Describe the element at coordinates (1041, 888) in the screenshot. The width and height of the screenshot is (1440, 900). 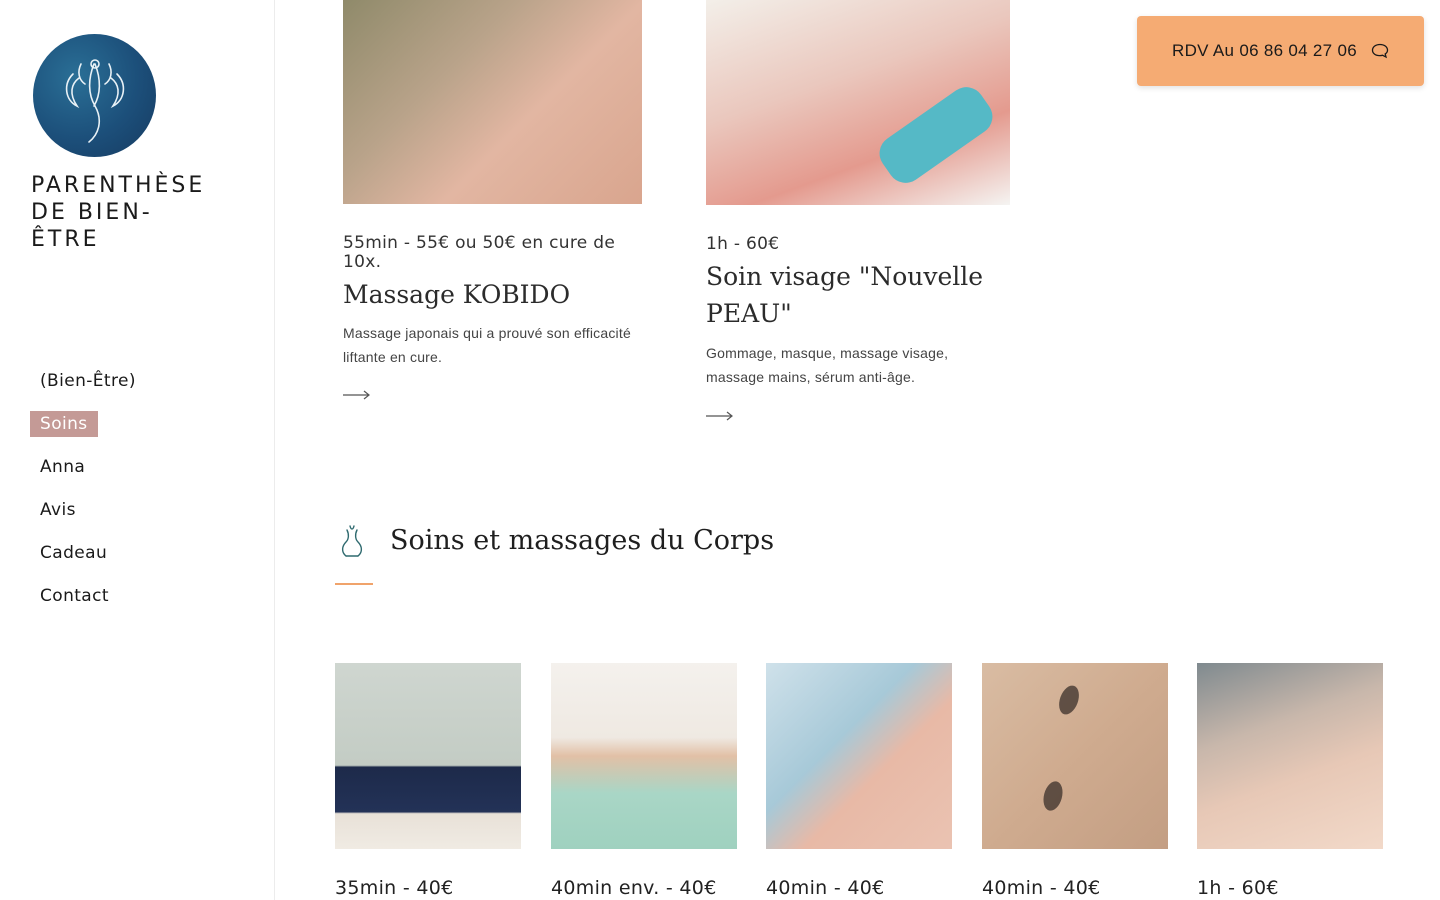
I see `body-card-4-price: 40min - 40€` at that location.